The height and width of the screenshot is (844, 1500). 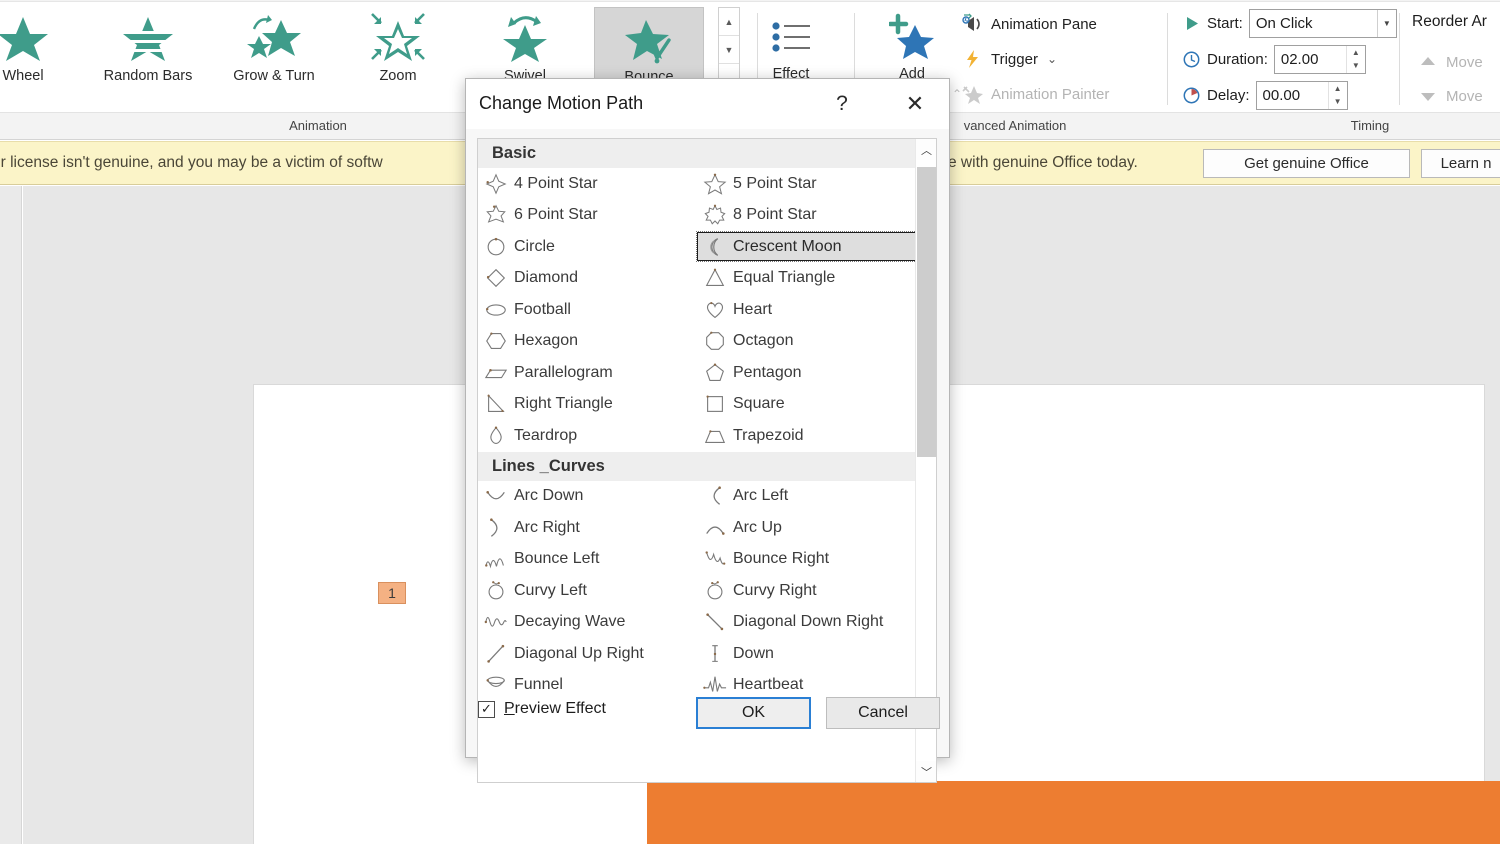 What do you see at coordinates (1073, 812) in the screenshot?
I see `slide-rectangle-shape` at bounding box center [1073, 812].